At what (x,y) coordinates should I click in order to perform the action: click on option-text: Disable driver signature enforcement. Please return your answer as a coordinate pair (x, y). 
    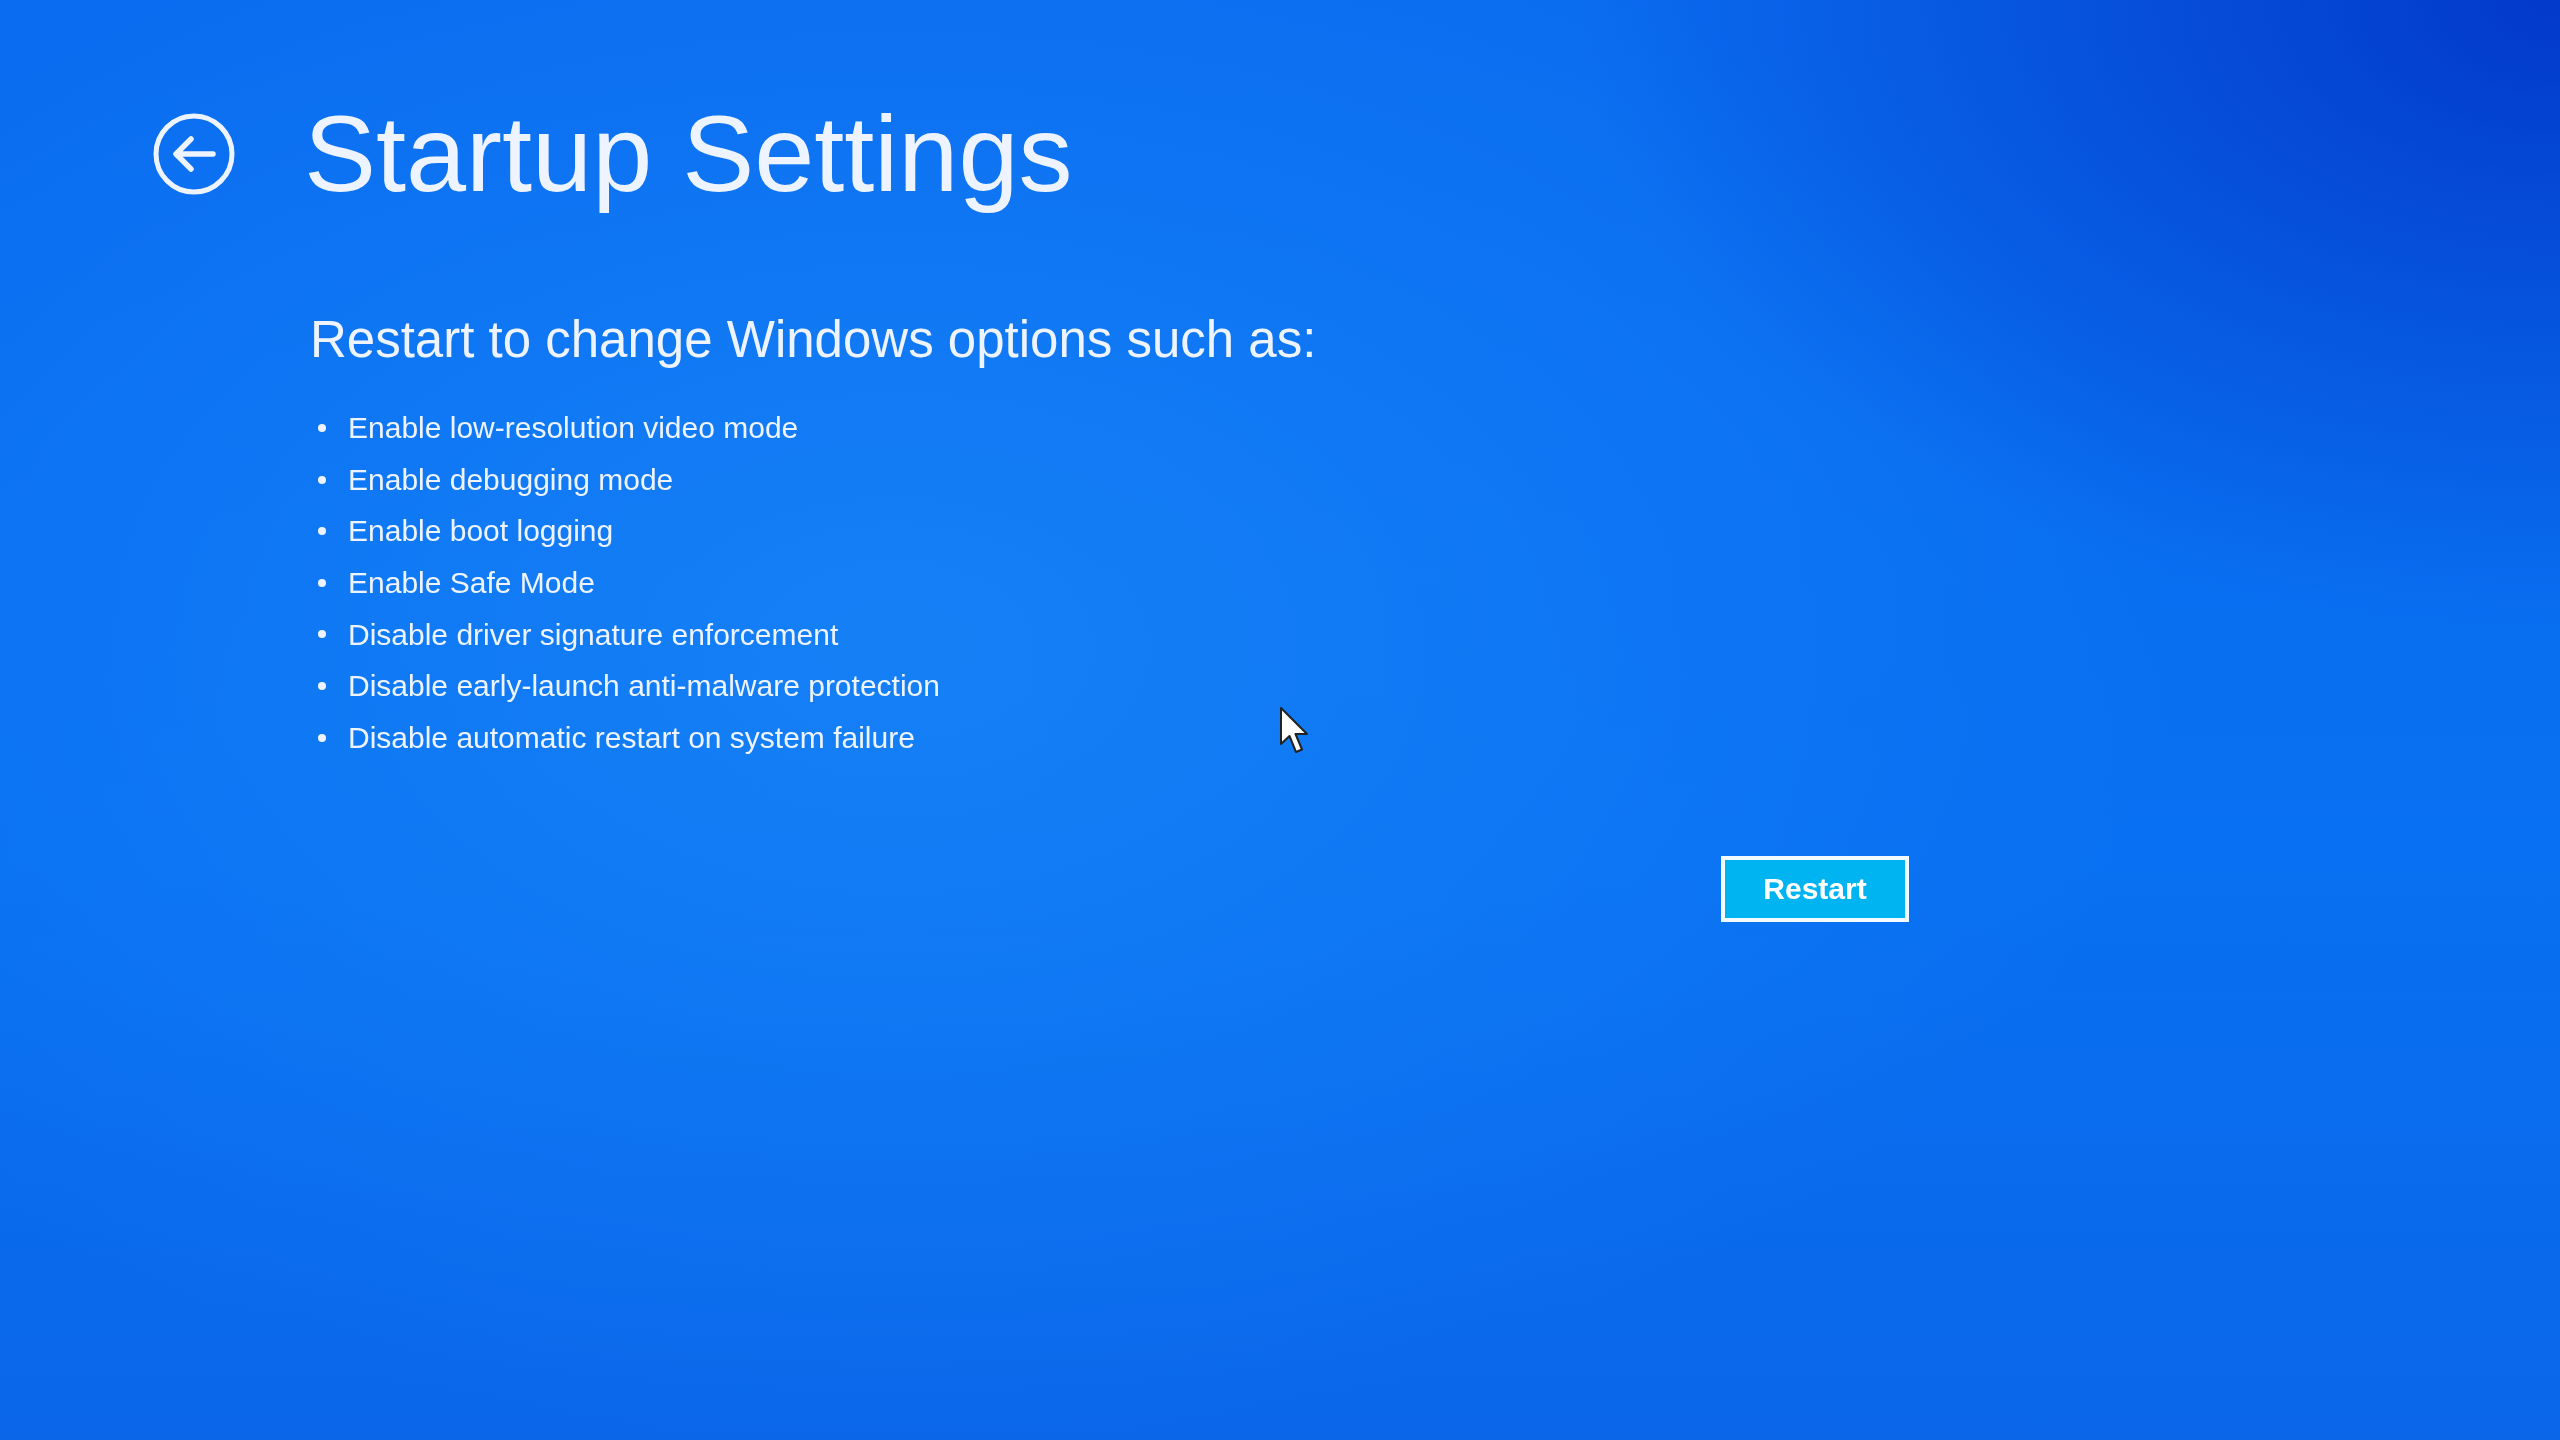
    Looking at the image, I should click on (593, 634).